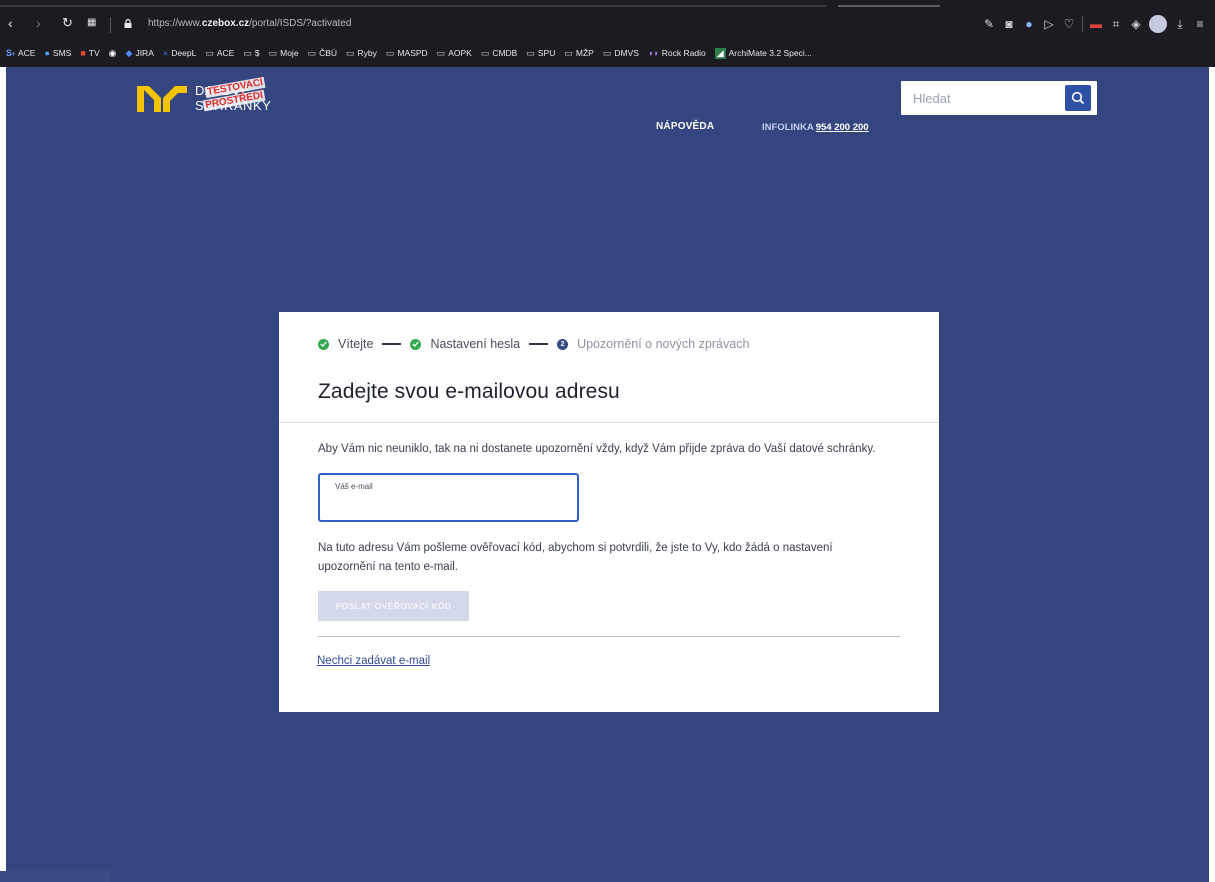 This screenshot has width=1215, height=882. What do you see at coordinates (1200, 24) in the screenshot?
I see `menu-icon: ≡` at bounding box center [1200, 24].